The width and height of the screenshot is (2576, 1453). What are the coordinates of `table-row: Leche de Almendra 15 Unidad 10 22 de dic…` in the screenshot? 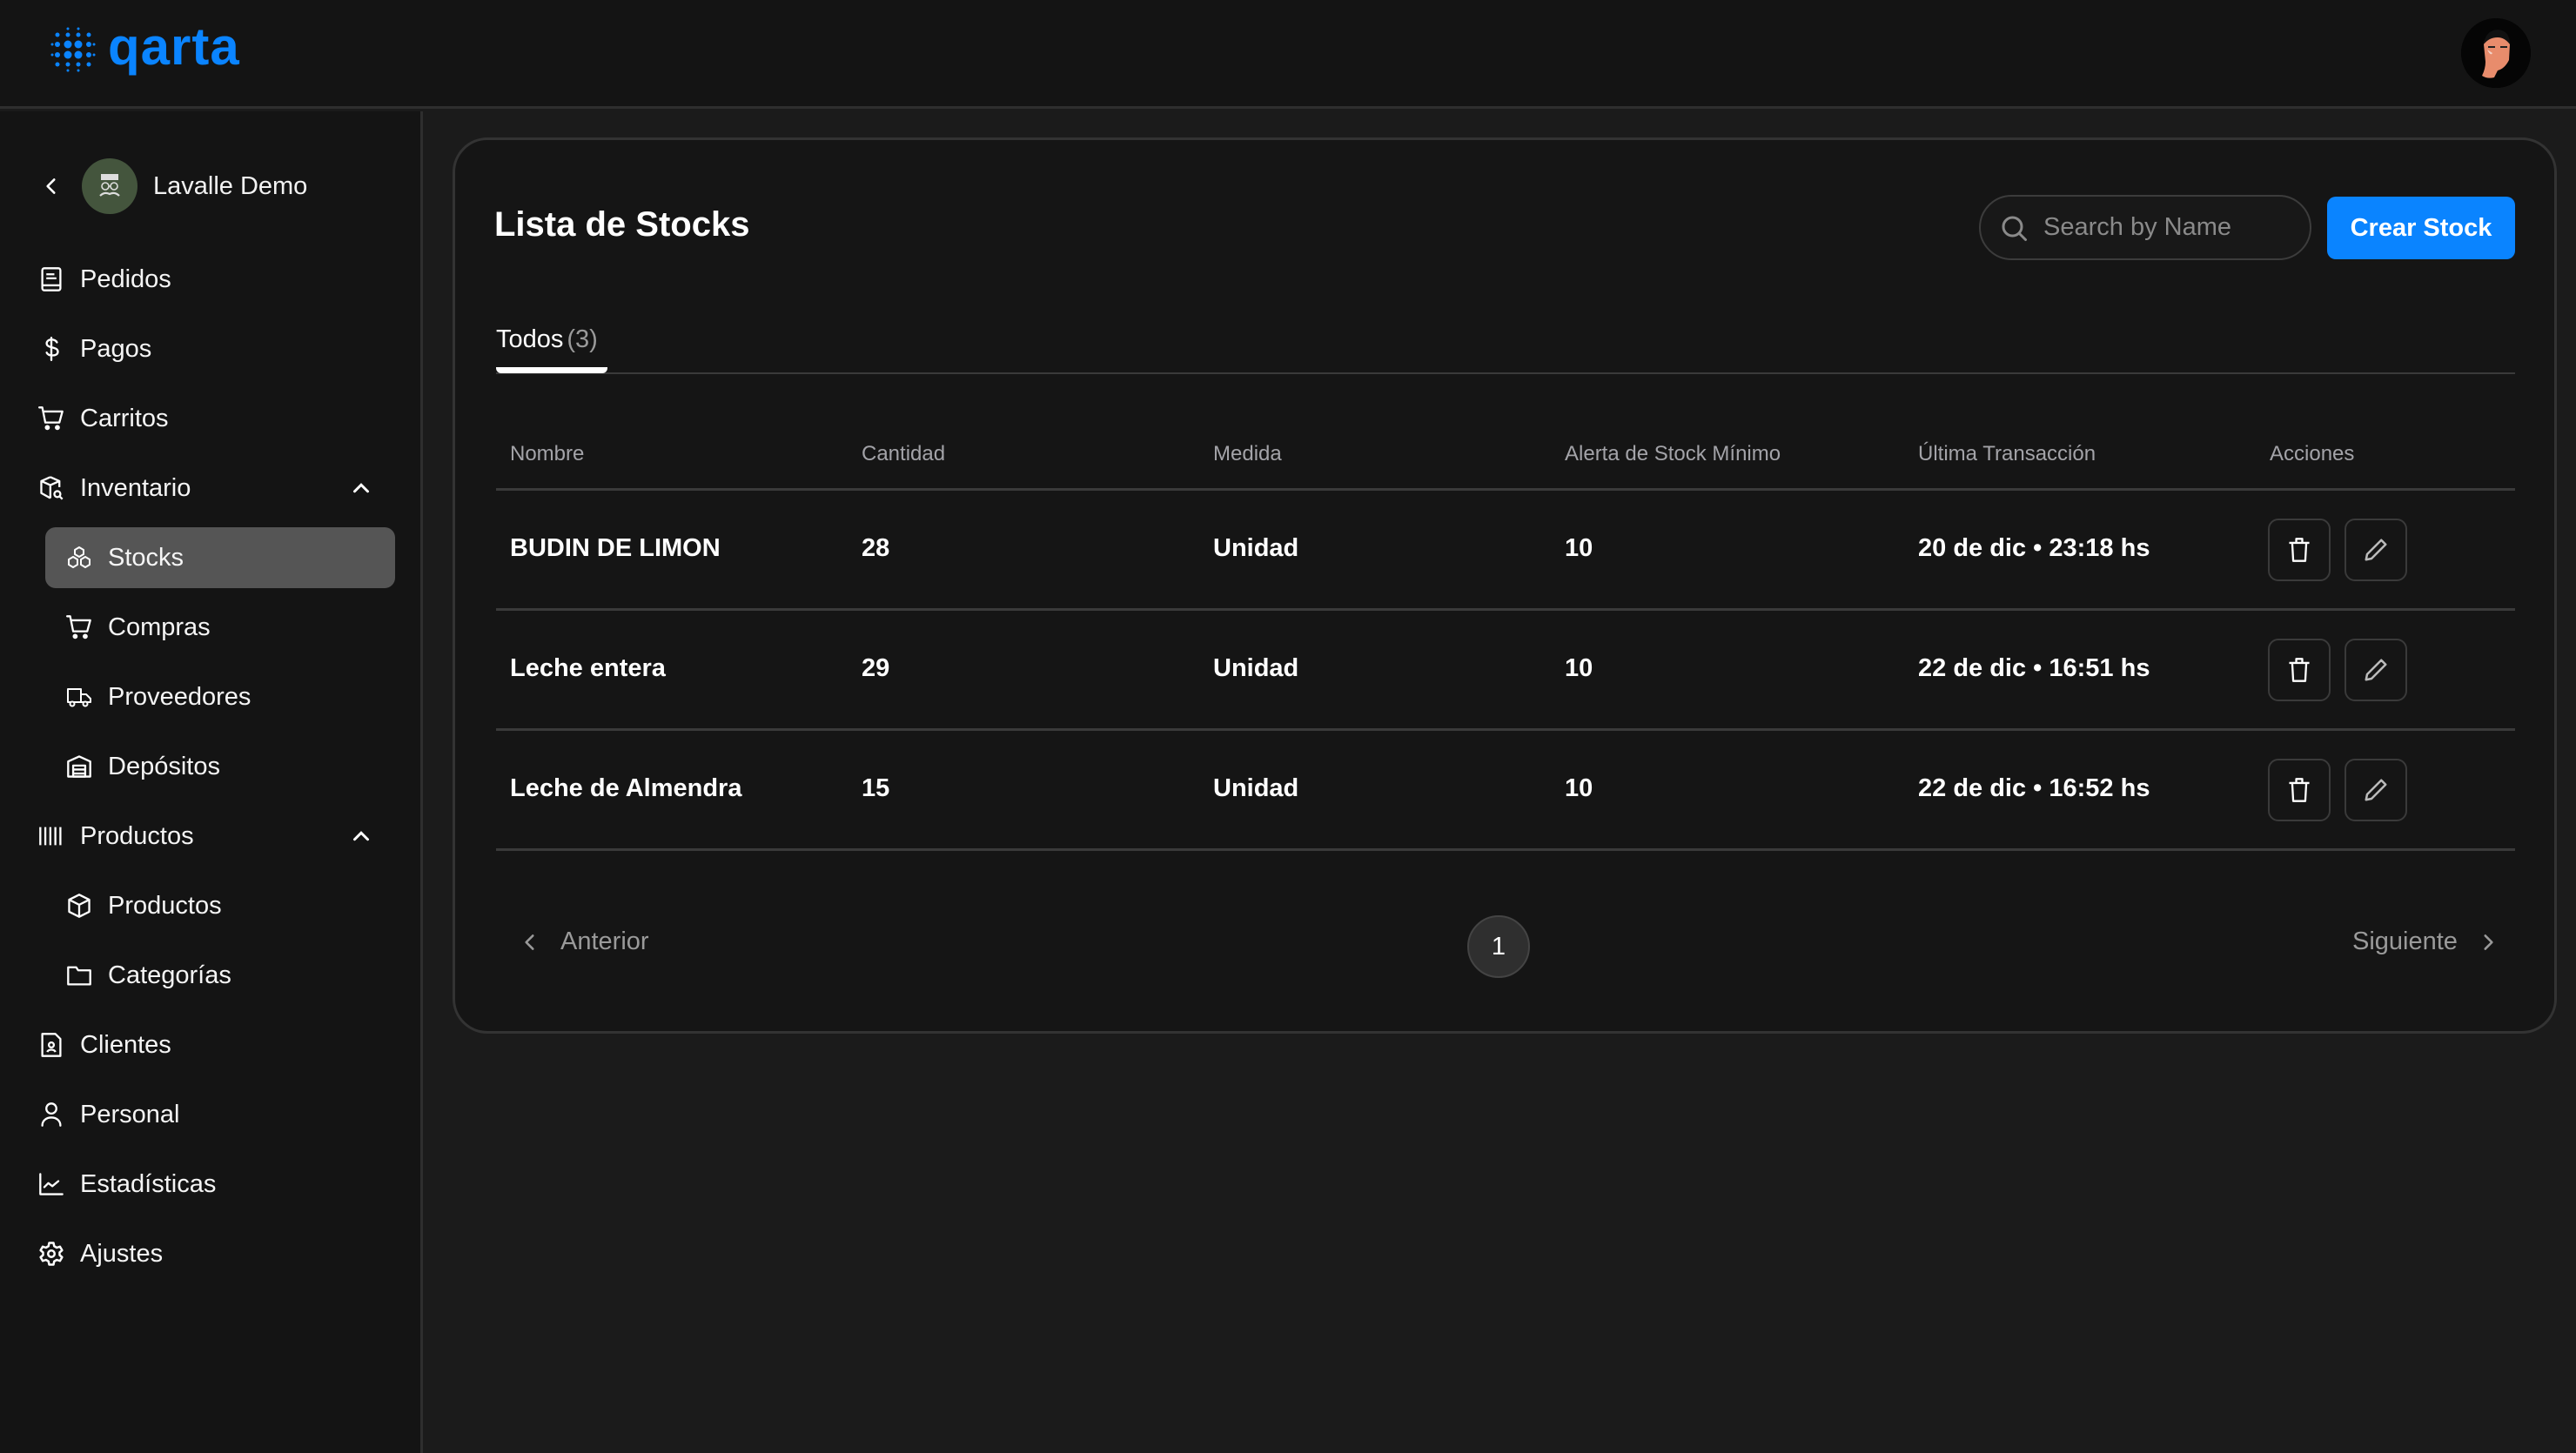 It's located at (1506, 791).